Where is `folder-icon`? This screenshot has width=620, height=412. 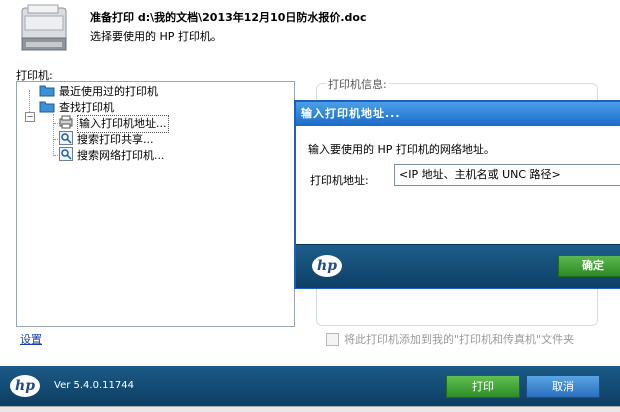 folder-icon is located at coordinates (47, 108).